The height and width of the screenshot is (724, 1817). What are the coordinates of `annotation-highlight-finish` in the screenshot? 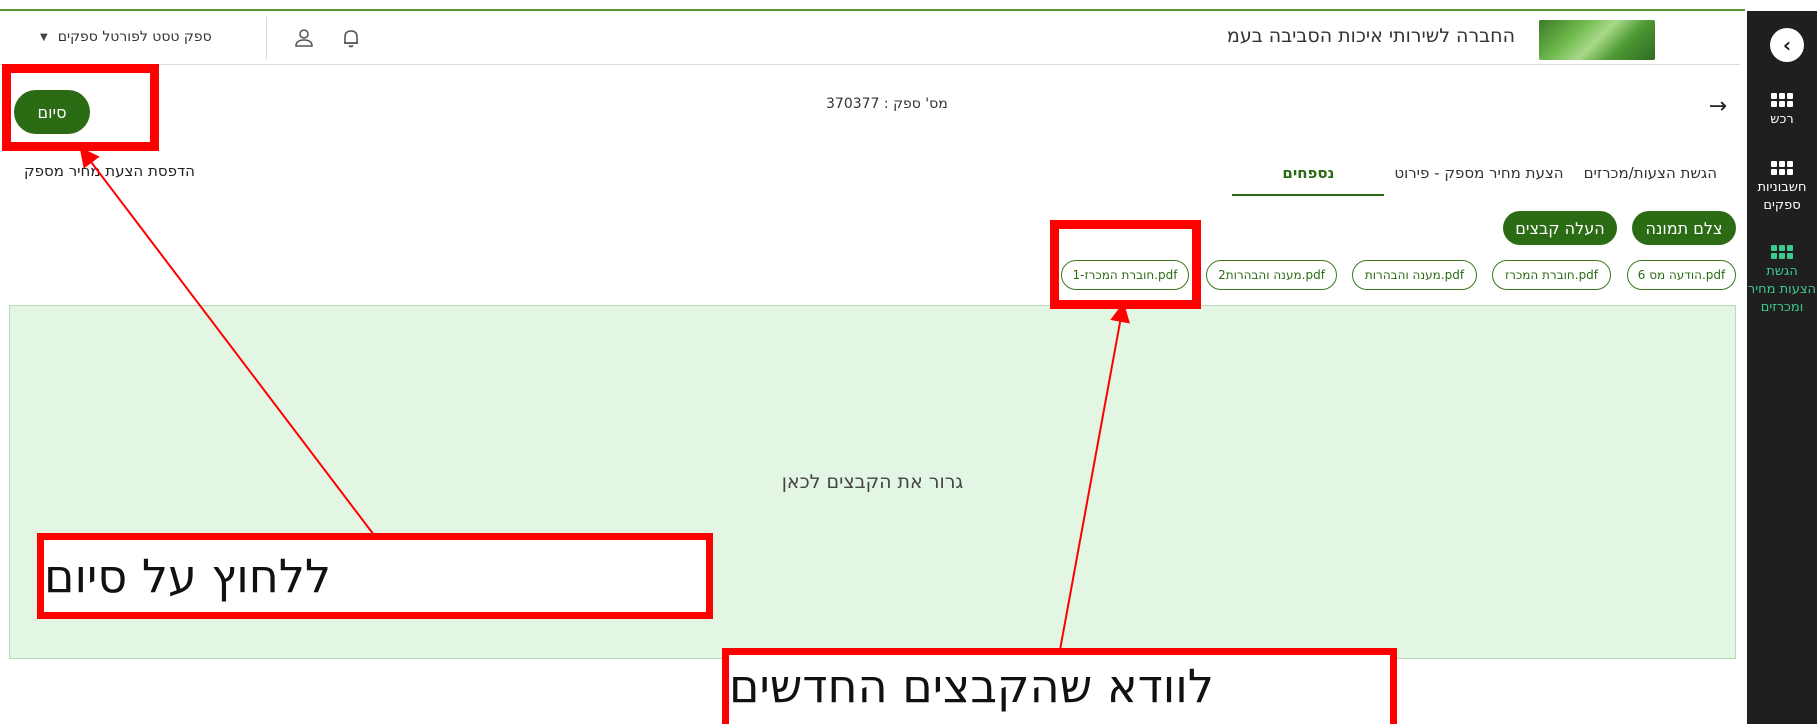 It's located at (80, 107).